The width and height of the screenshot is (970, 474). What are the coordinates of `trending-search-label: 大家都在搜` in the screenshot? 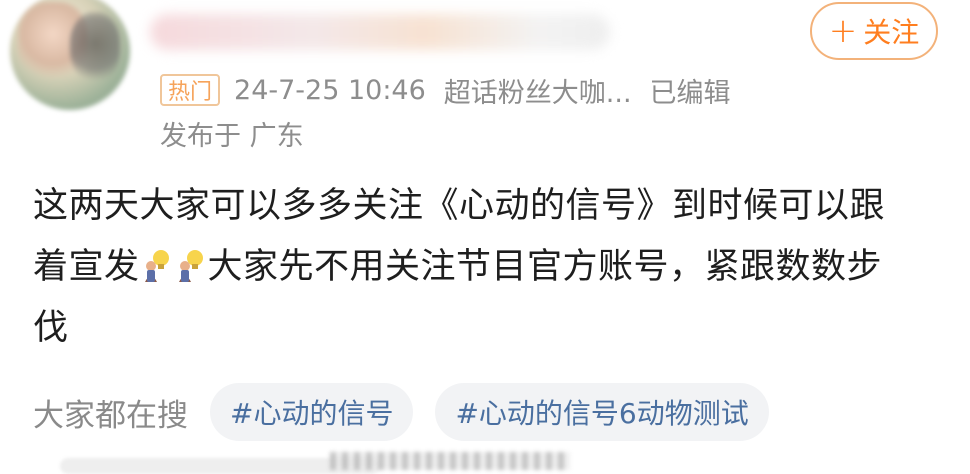 It's located at (110, 415).